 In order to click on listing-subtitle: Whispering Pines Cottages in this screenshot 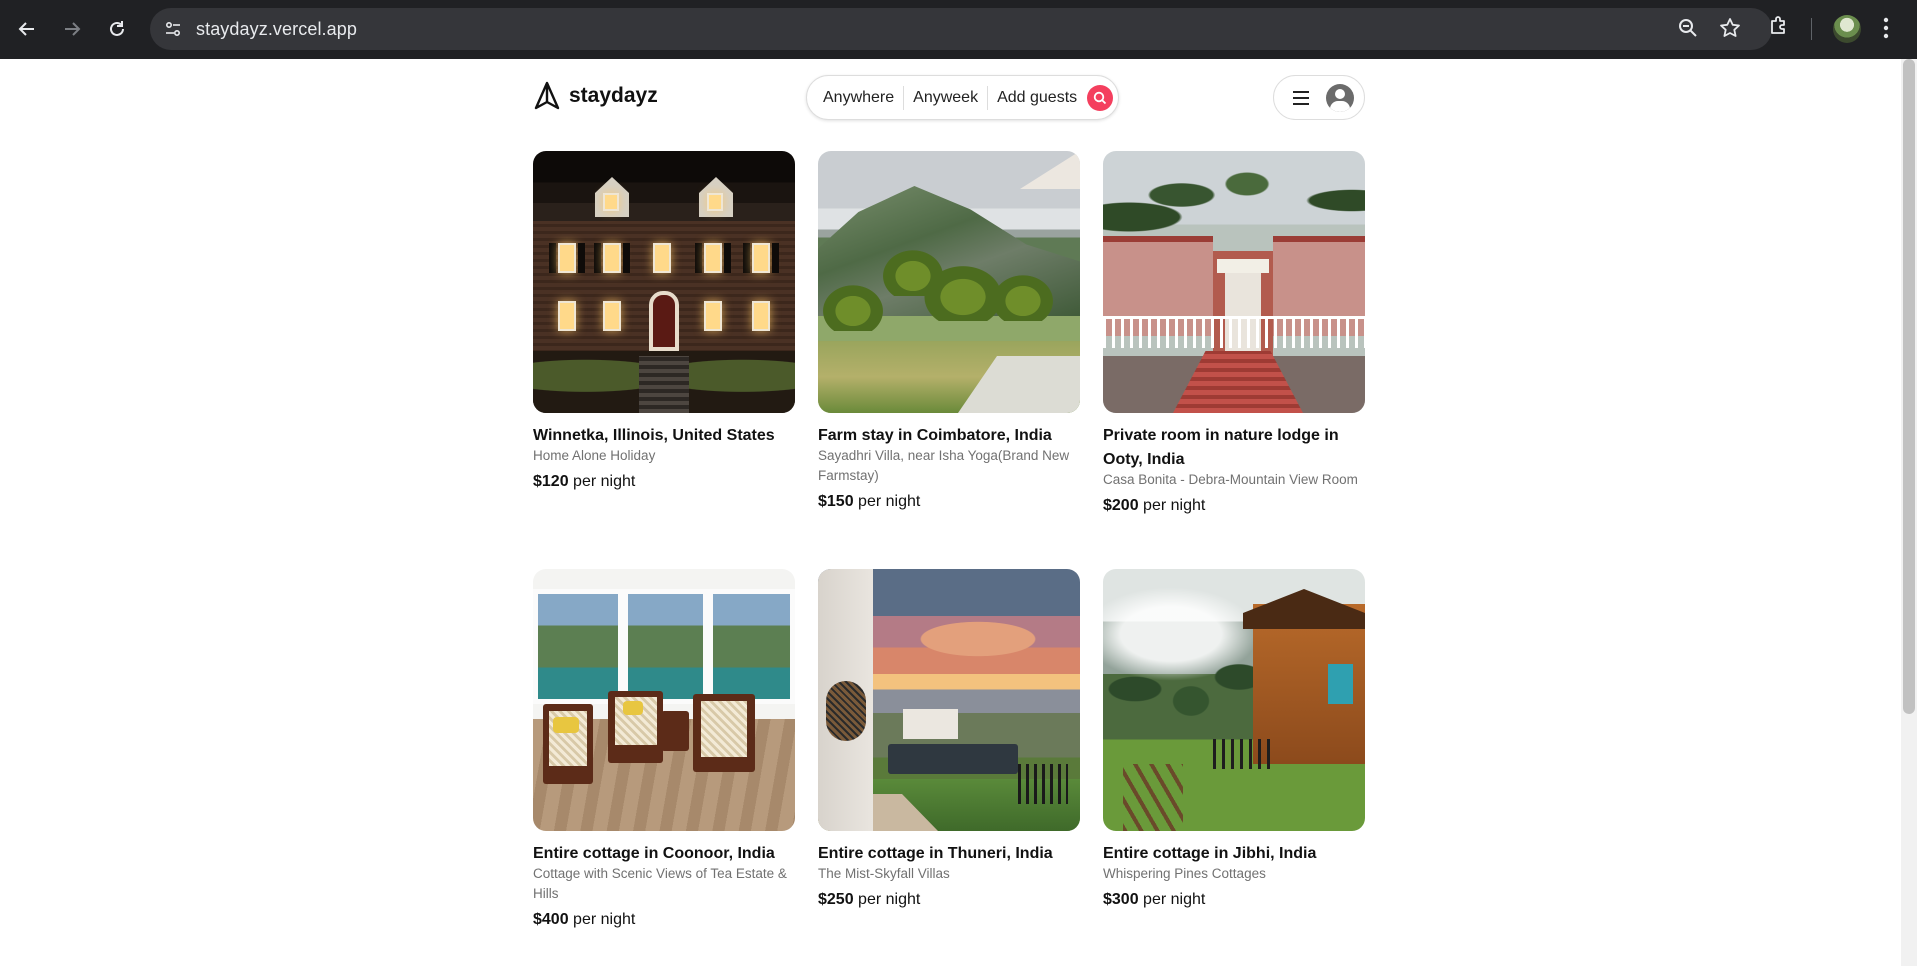, I will do `click(1184, 873)`.